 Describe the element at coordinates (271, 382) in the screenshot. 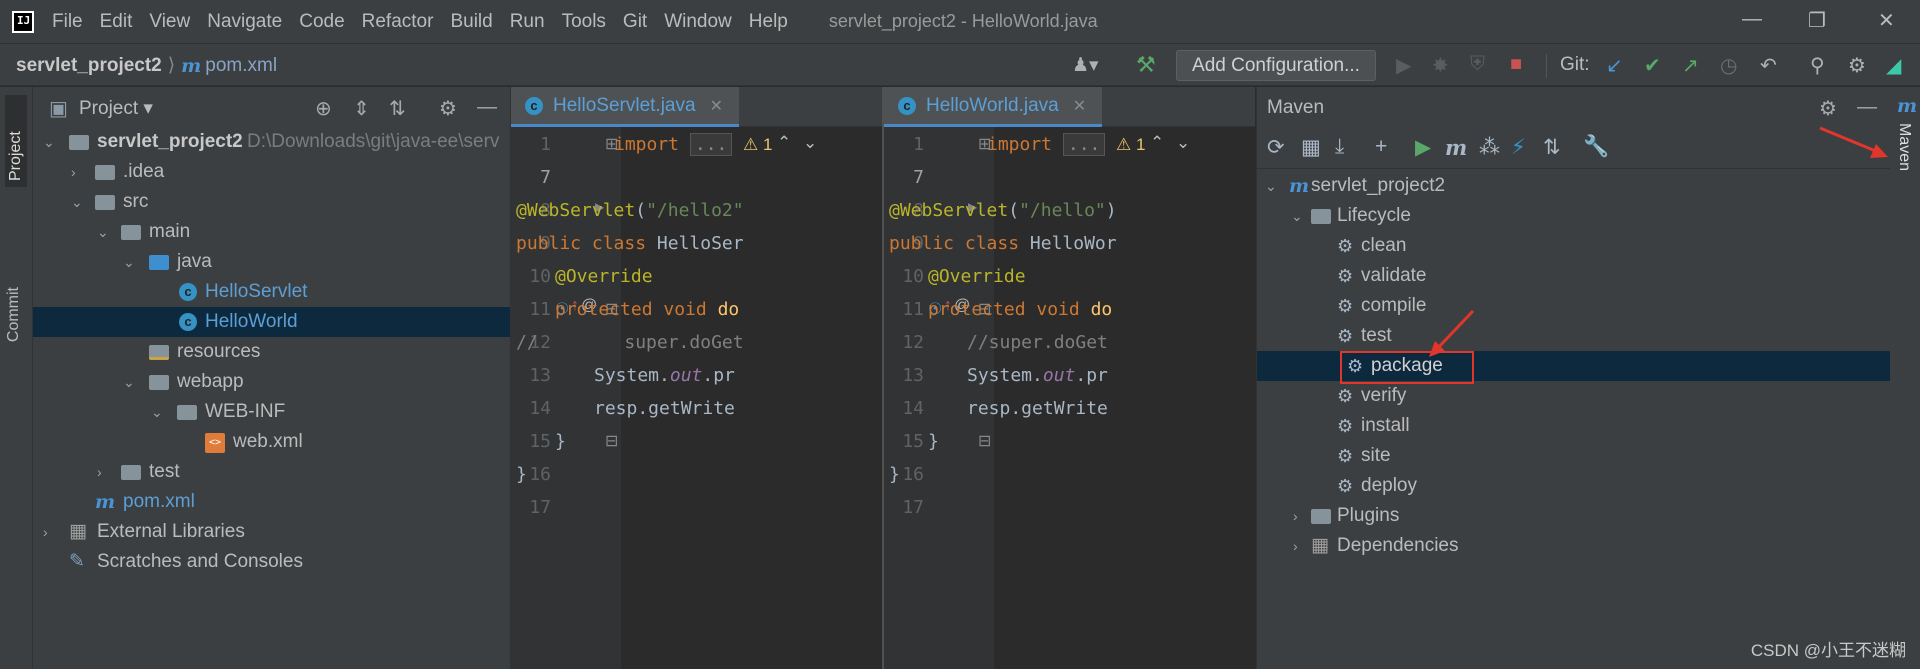

I see `tree-node-webapp: ⌄ webapp` at that location.